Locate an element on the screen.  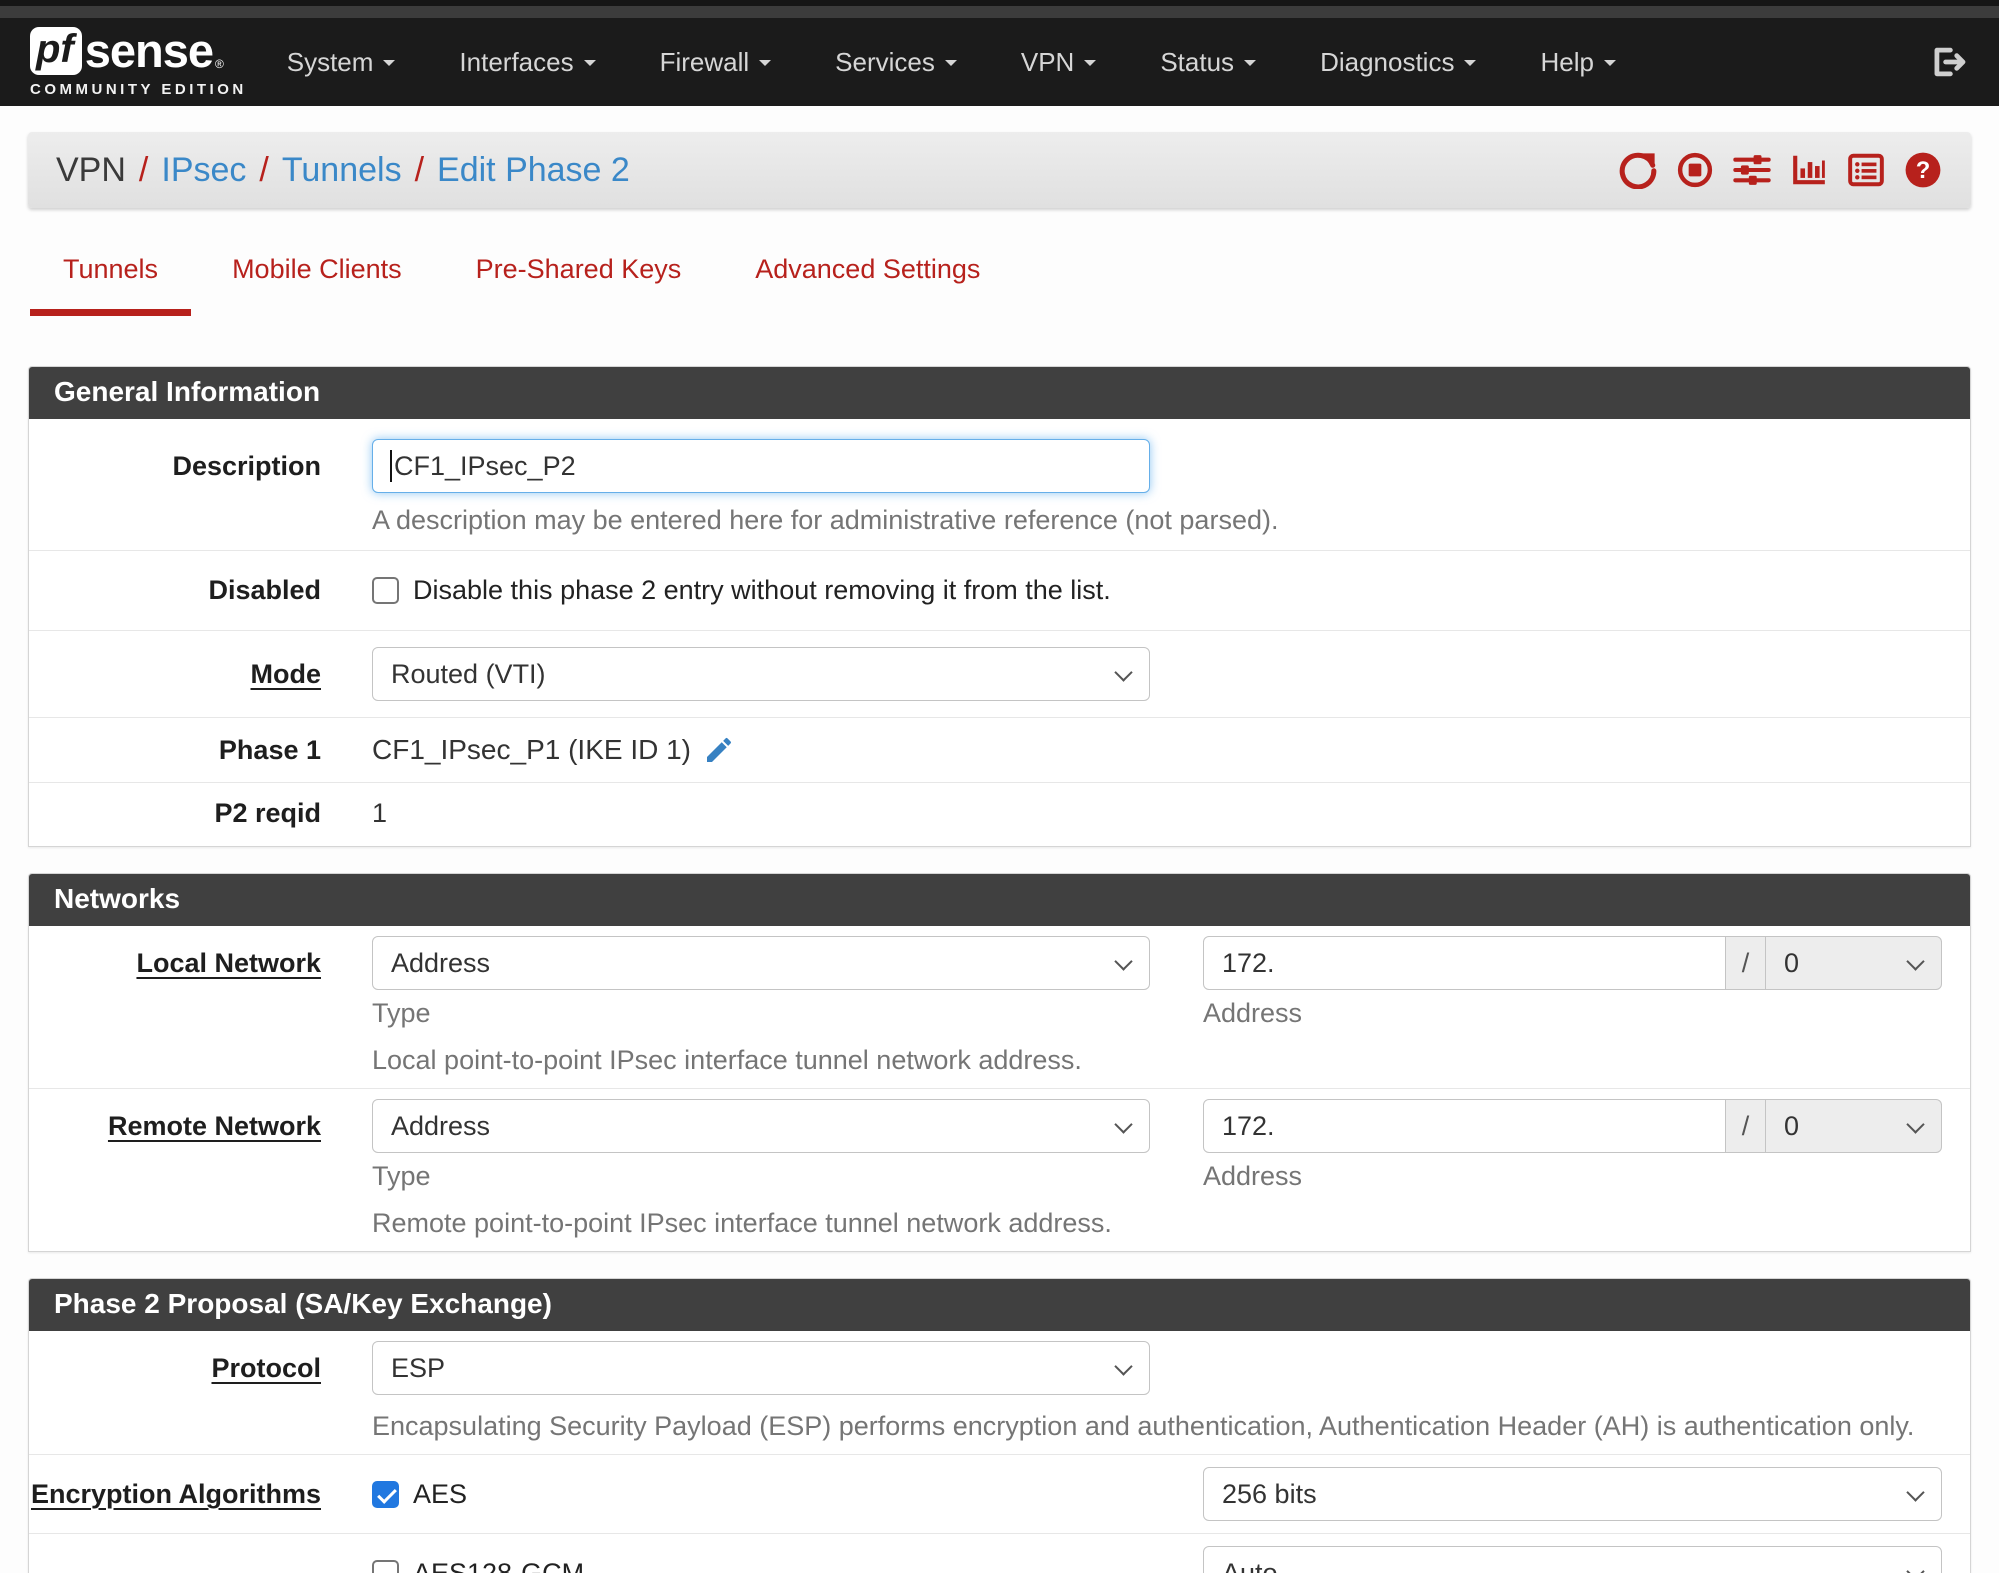
nav-item-diagnostics: Diagnostics is located at coordinates (1398, 62).